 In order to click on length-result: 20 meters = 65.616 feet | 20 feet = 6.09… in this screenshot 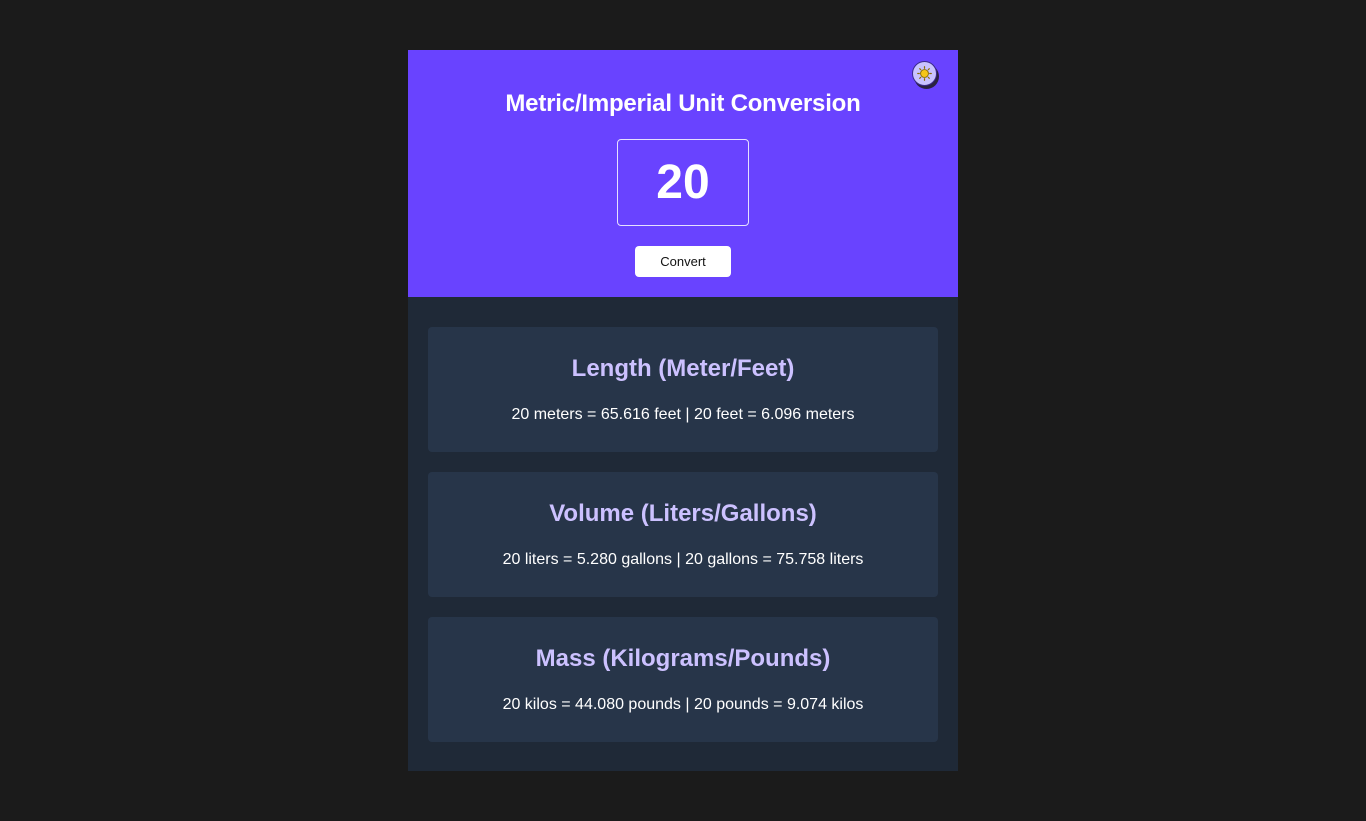, I will do `click(683, 414)`.